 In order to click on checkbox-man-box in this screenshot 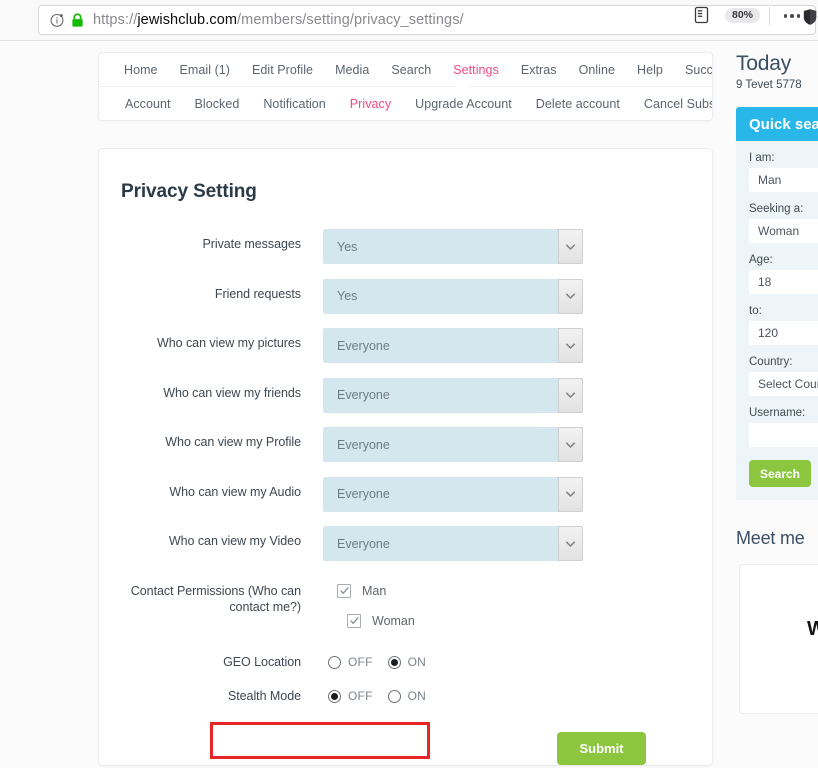, I will do `click(344, 590)`.